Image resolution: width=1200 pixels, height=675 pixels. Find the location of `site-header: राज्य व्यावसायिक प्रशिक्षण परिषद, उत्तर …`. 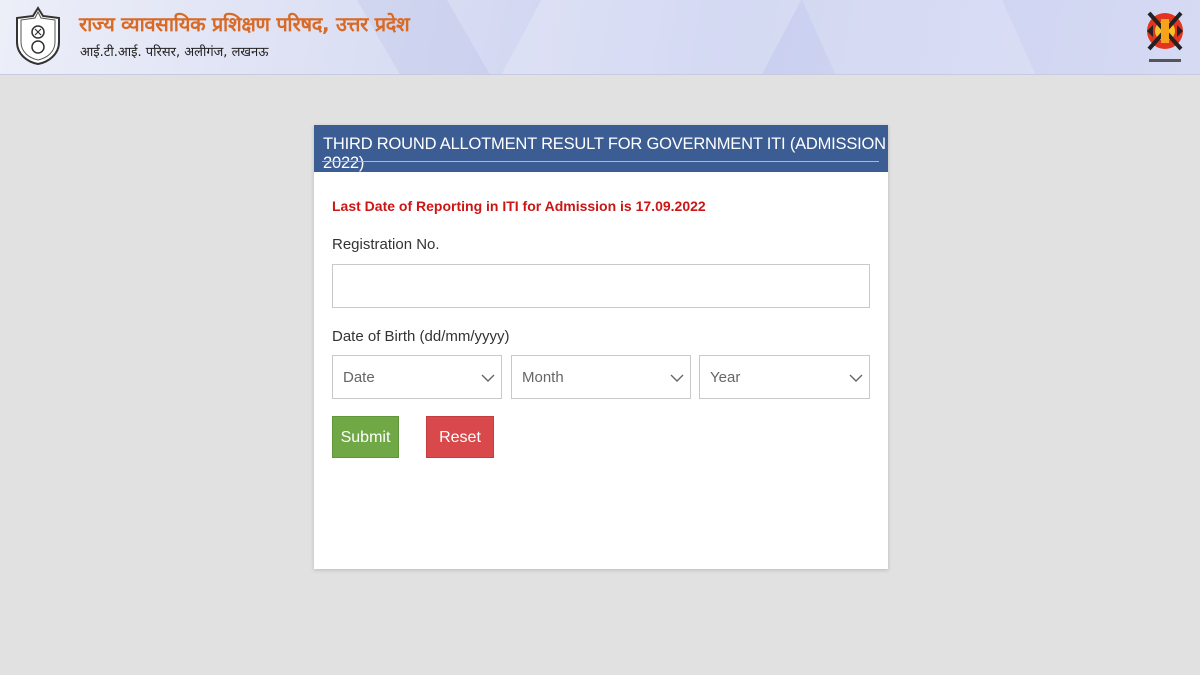

site-header: राज्य व्यावसायिक प्रशिक्षण परिषद, उत्तर … is located at coordinates (600, 37).